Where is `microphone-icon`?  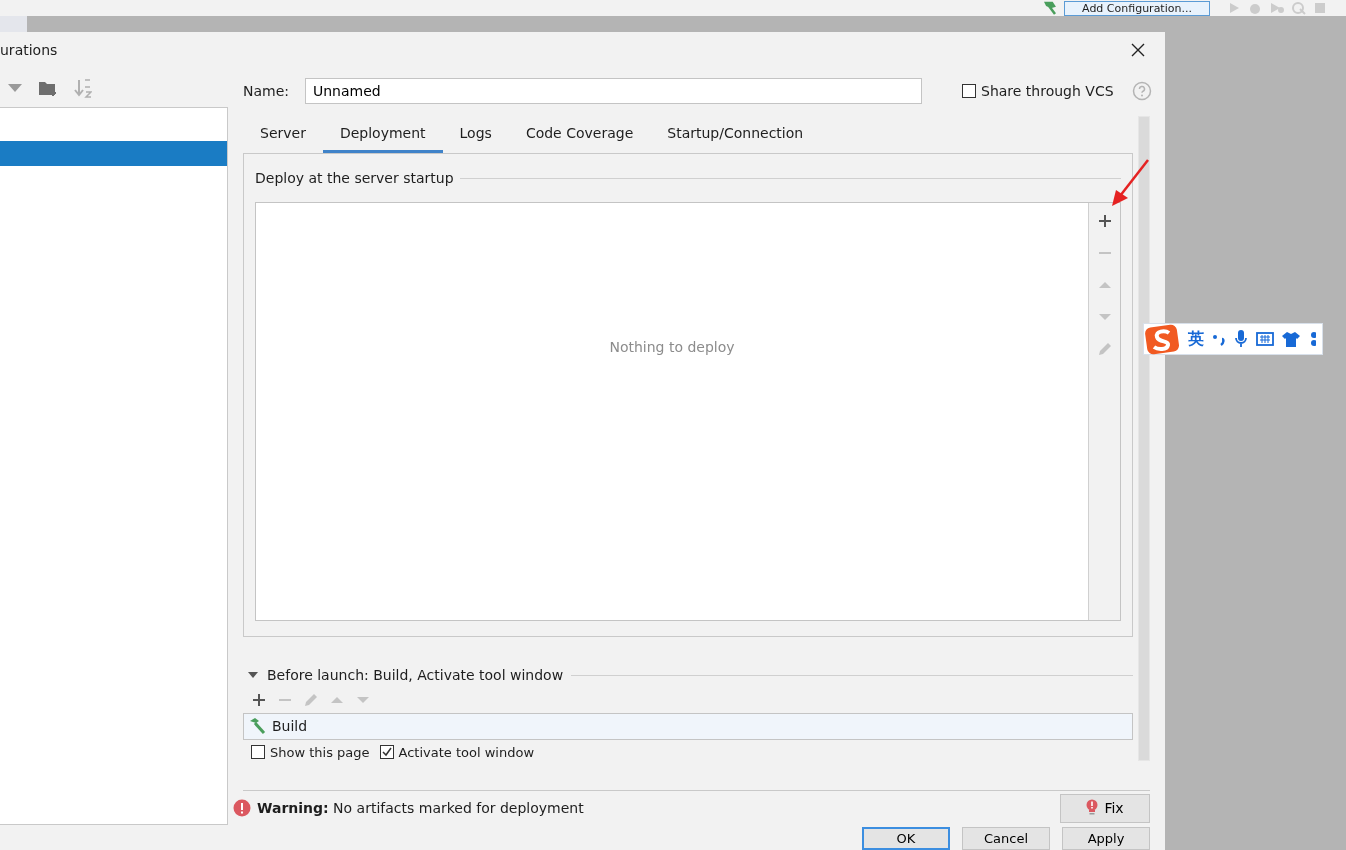 microphone-icon is located at coordinates (1241, 339).